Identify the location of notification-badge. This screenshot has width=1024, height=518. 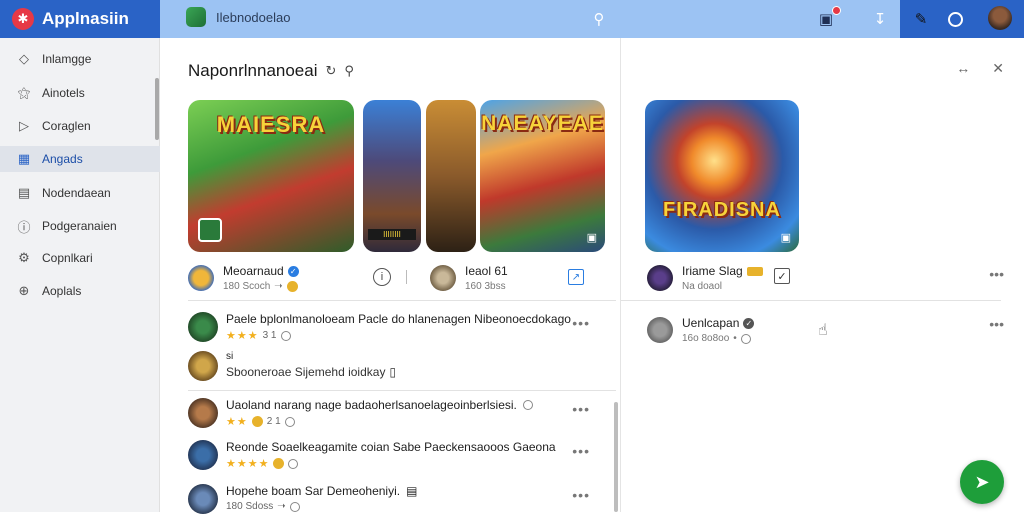
(836, 10).